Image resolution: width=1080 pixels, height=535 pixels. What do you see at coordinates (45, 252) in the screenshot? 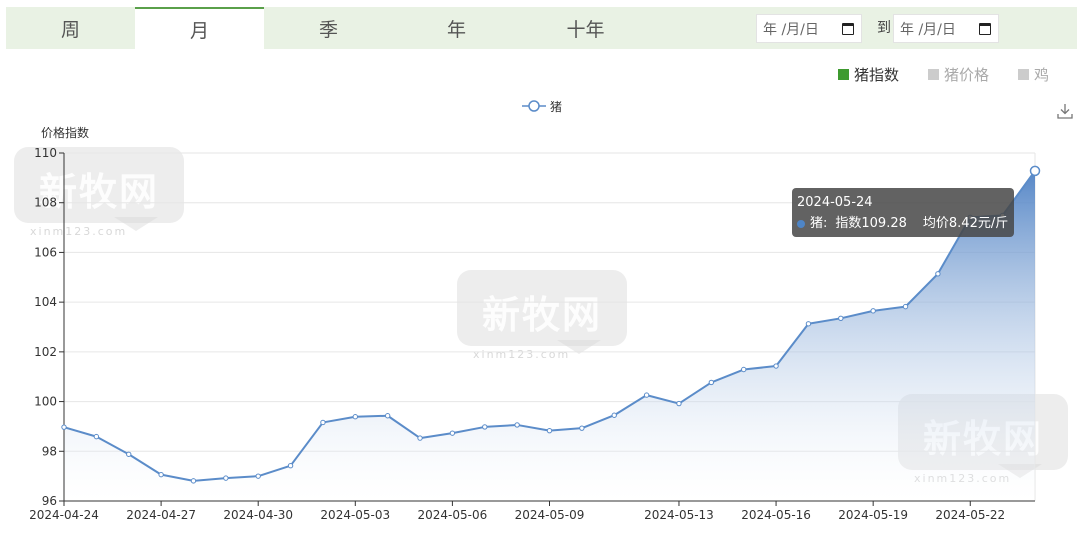
I see `y-tick-label: 106` at bounding box center [45, 252].